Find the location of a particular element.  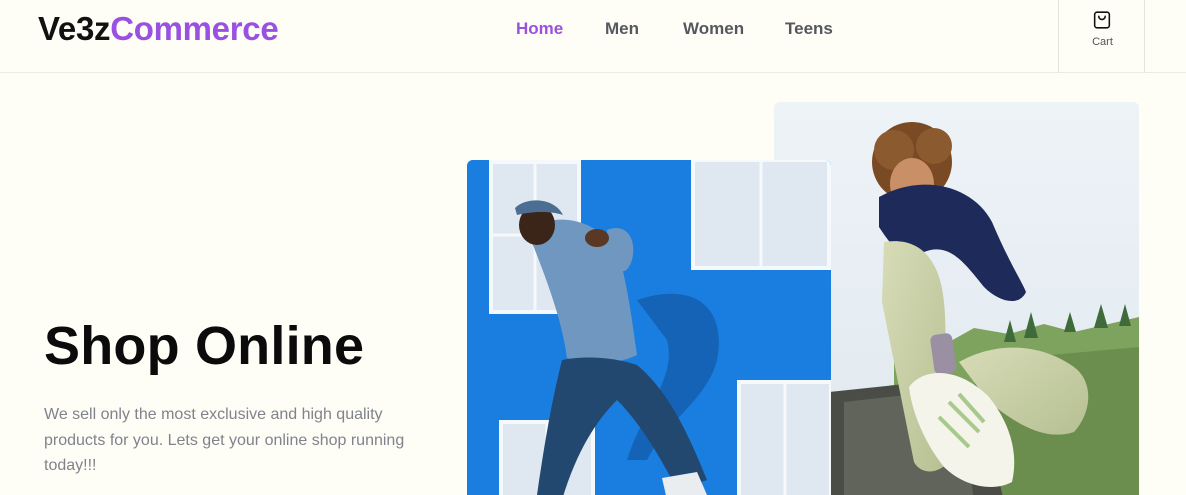

cart-button: Cart is located at coordinates (1101, 36).